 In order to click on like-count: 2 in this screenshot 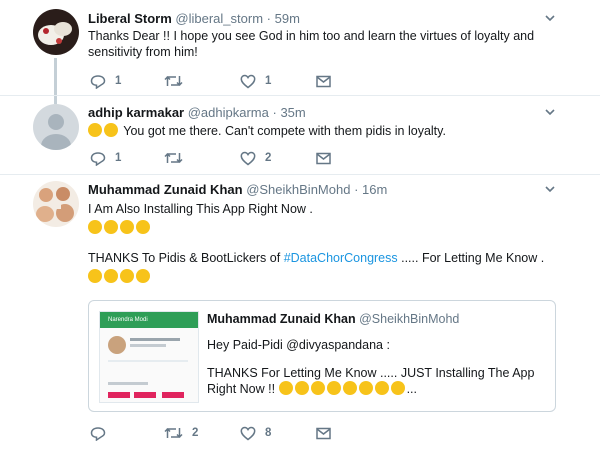, I will do `click(268, 158)`.